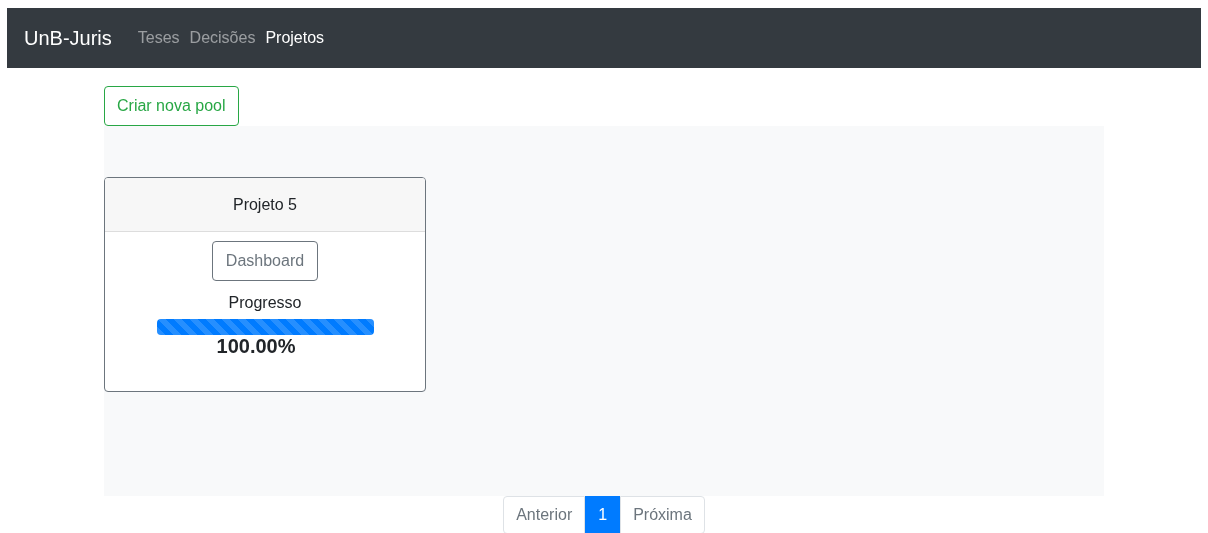  Describe the element at coordinates (295, 38) in the screenshot. I see `nav-link: Projetos` at that location.